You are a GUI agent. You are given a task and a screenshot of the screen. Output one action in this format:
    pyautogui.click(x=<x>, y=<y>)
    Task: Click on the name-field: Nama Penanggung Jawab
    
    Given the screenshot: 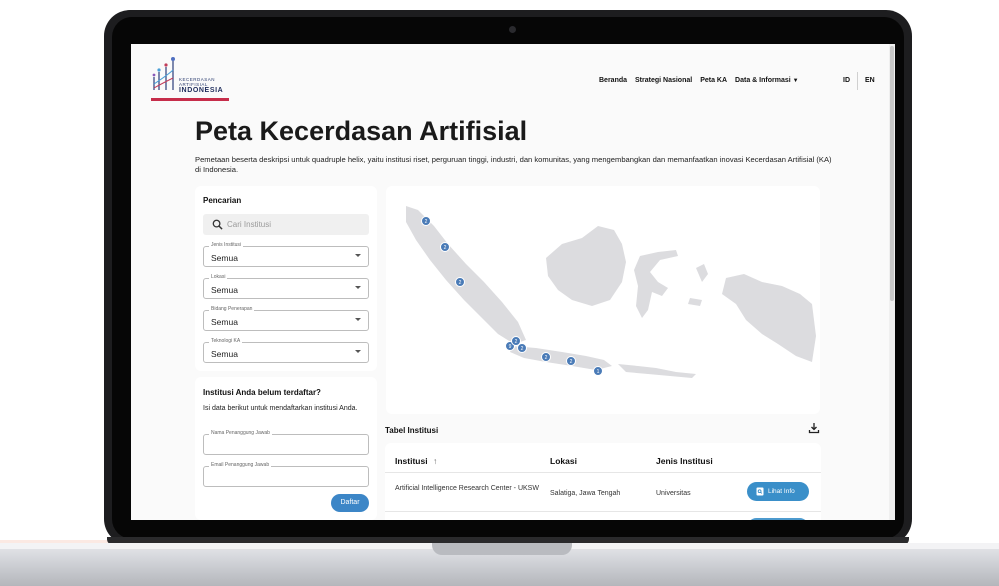 What is the action you would take?
    pyautogui.click(x=286, y=442)
    